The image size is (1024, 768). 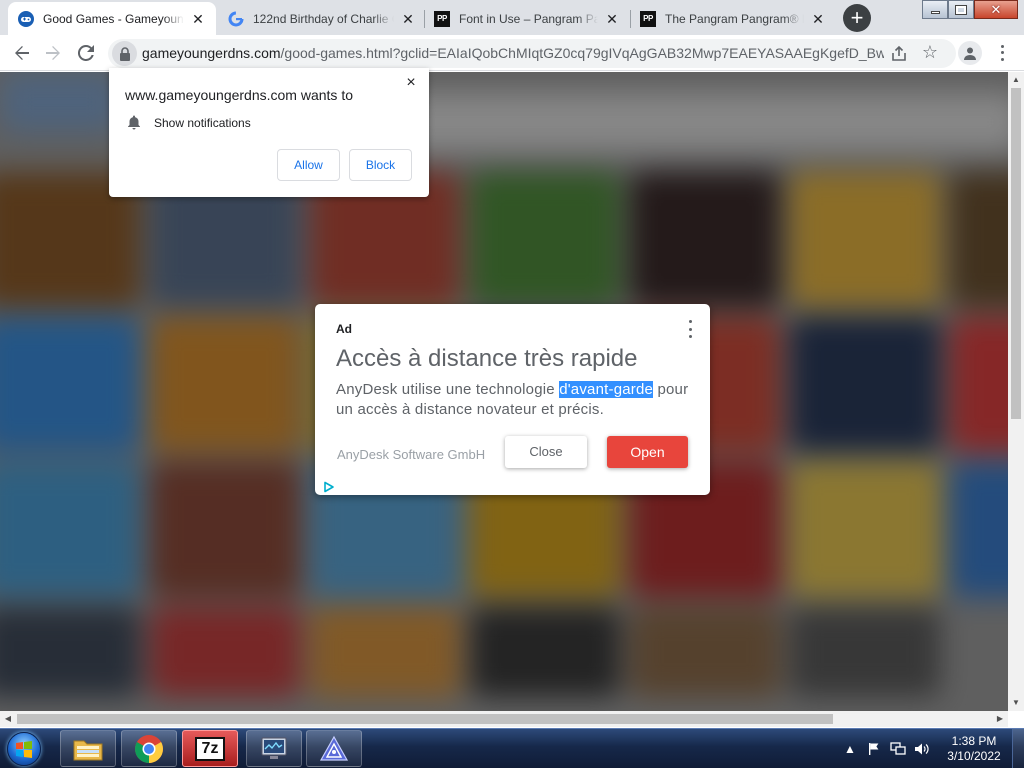 What do you see at coordinates (380, 165) in the screenshot?
I see `block-button: Block` at bounding box center [380, 165].